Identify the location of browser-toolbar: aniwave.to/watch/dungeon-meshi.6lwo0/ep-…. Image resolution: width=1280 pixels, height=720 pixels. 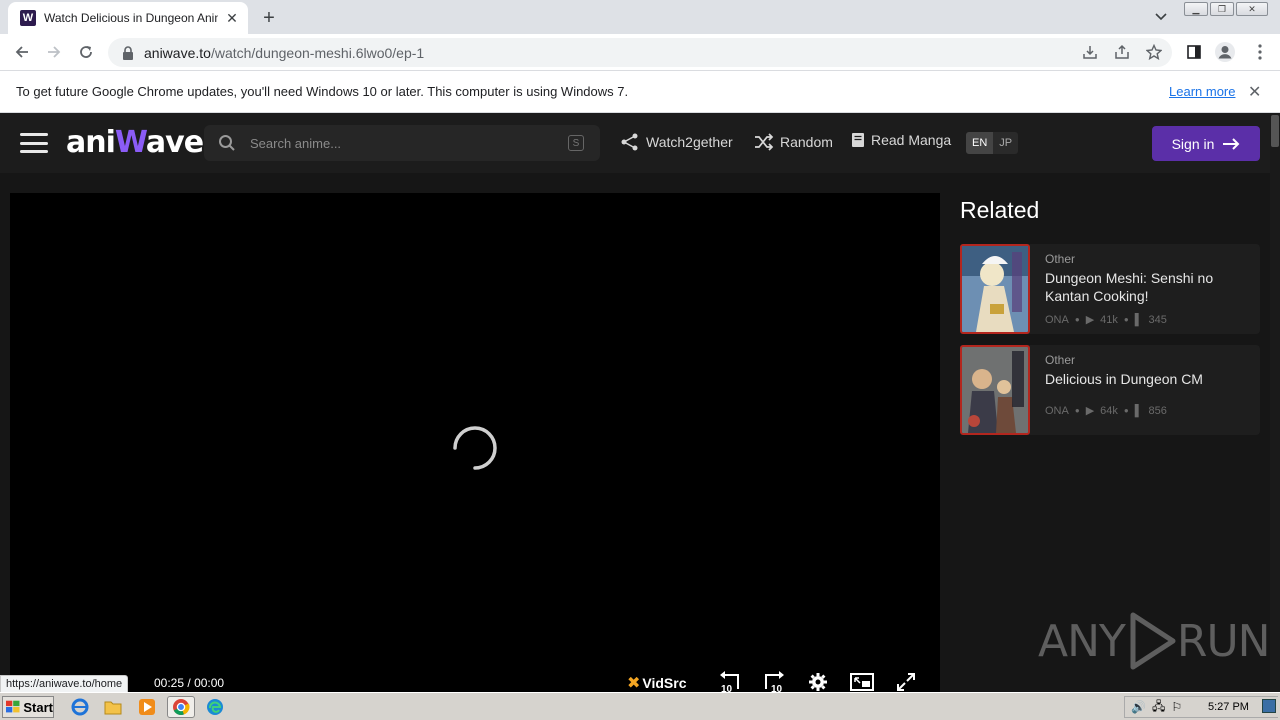
(640, 52).